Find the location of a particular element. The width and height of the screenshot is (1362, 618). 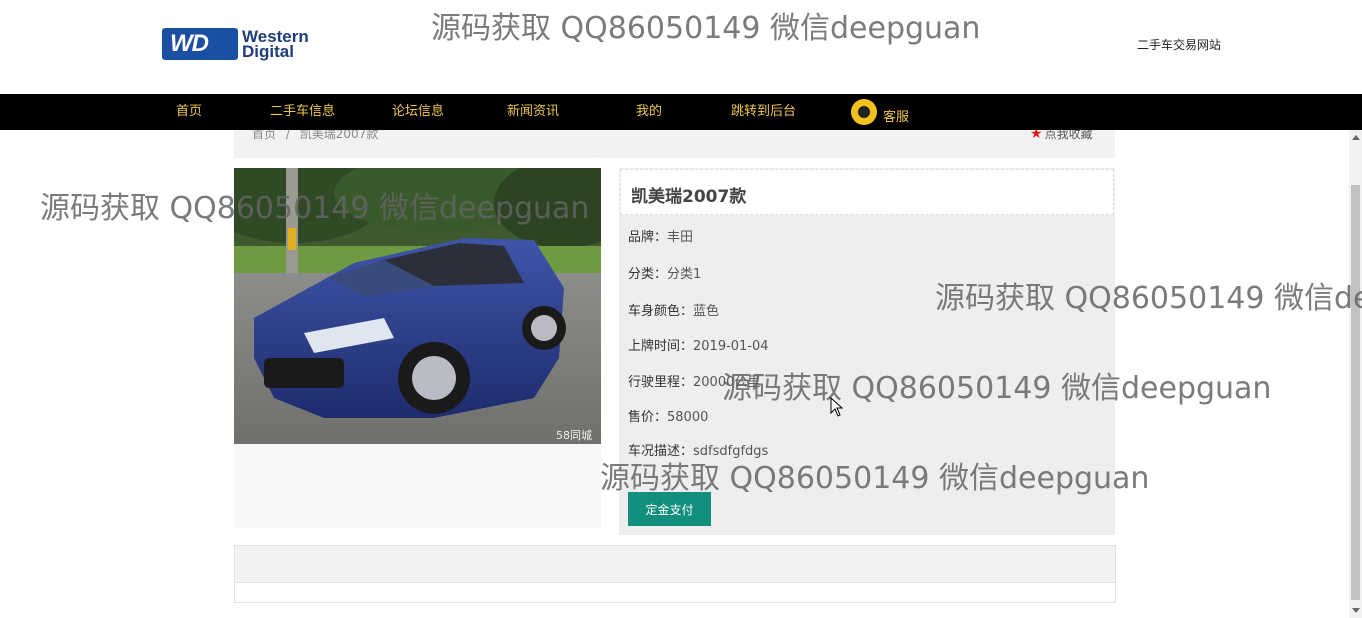

favorite-button: ★ 点我收藏 is located at coordinates (1061, 136).